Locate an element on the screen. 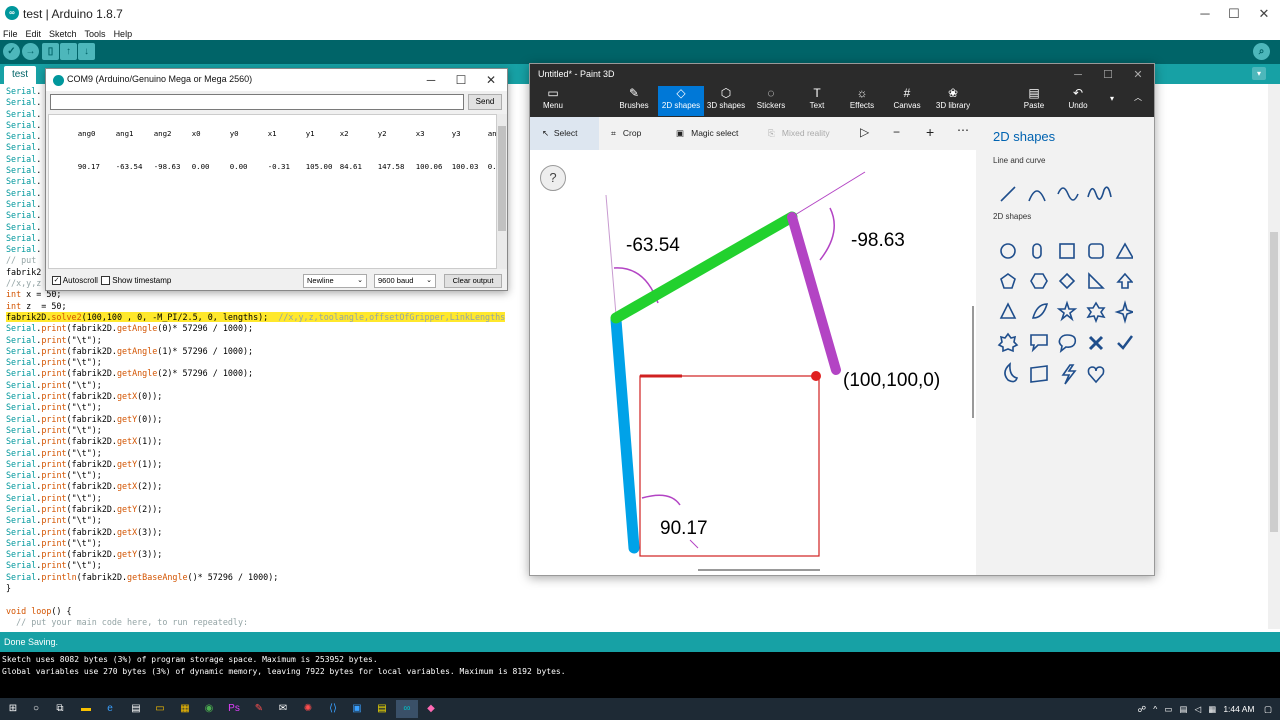  chevron-up-icon: ^ is located at coordinates (1155, 709).